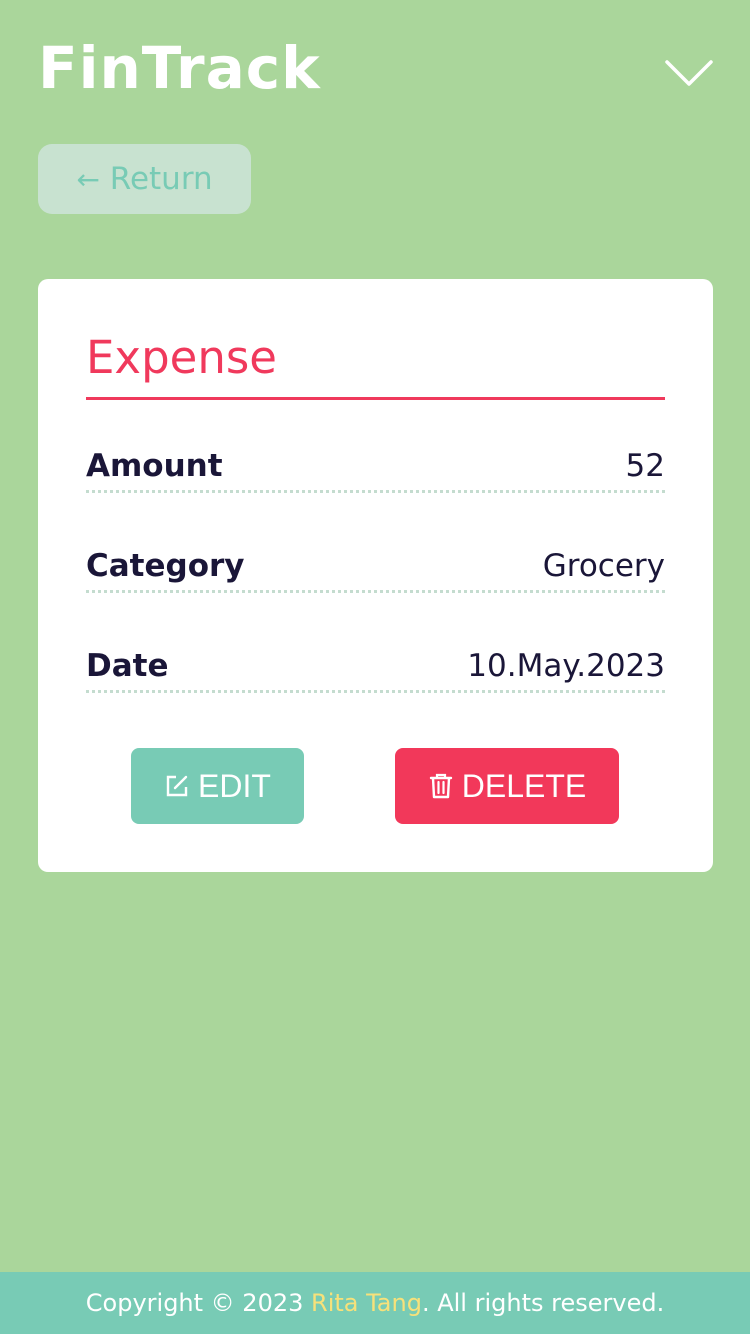  I want to click on field-label: Category, so click(165, 566).